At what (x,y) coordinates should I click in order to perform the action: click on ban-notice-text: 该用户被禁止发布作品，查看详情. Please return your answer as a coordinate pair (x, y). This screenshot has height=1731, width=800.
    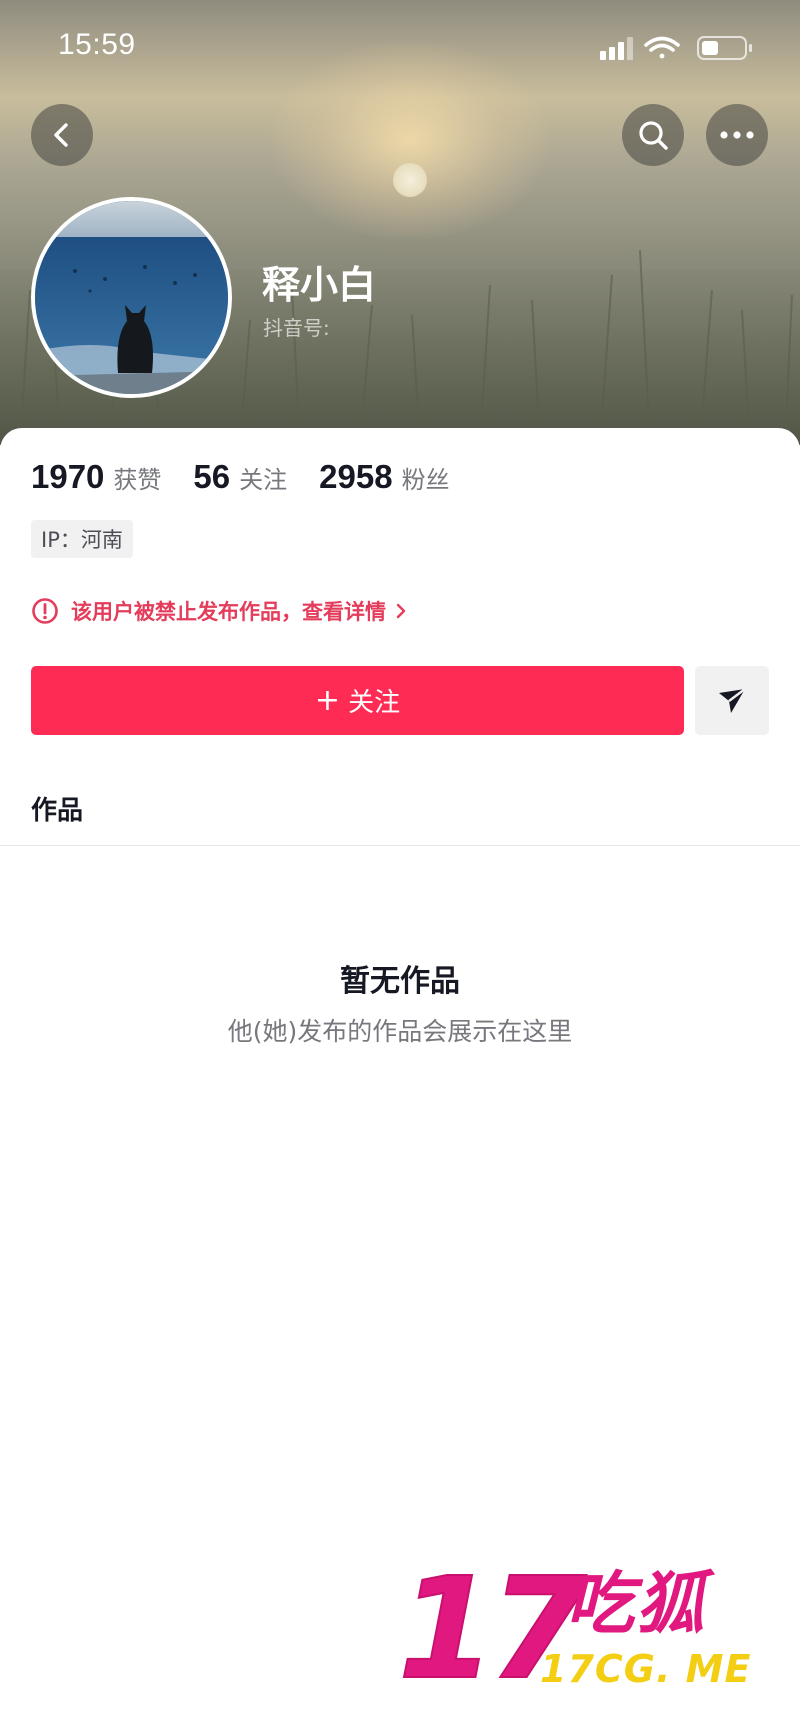
    Looking at the image, I should click on (228, 612).